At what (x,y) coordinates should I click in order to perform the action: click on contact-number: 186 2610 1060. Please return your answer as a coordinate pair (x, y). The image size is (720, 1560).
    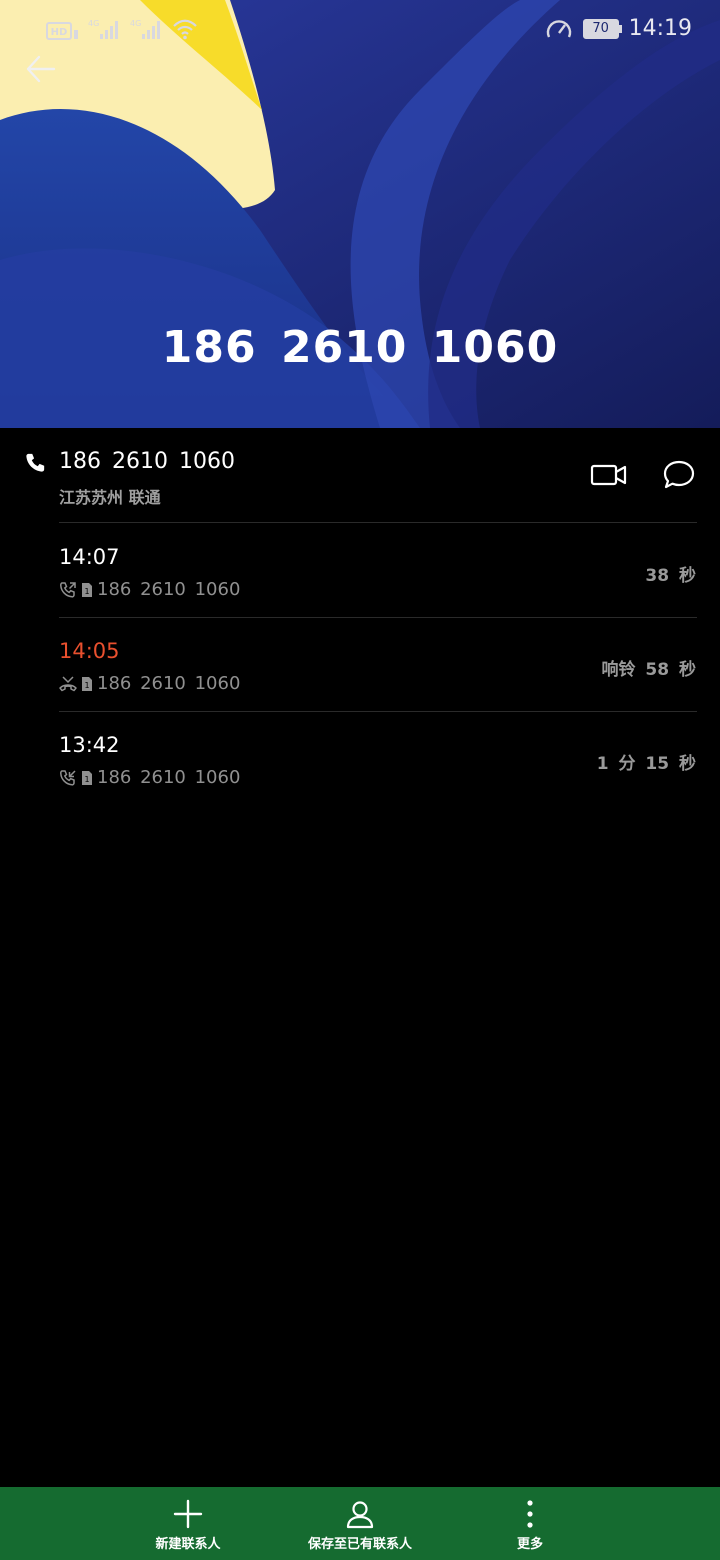
    Looking at the image, I should click on (147, 461).